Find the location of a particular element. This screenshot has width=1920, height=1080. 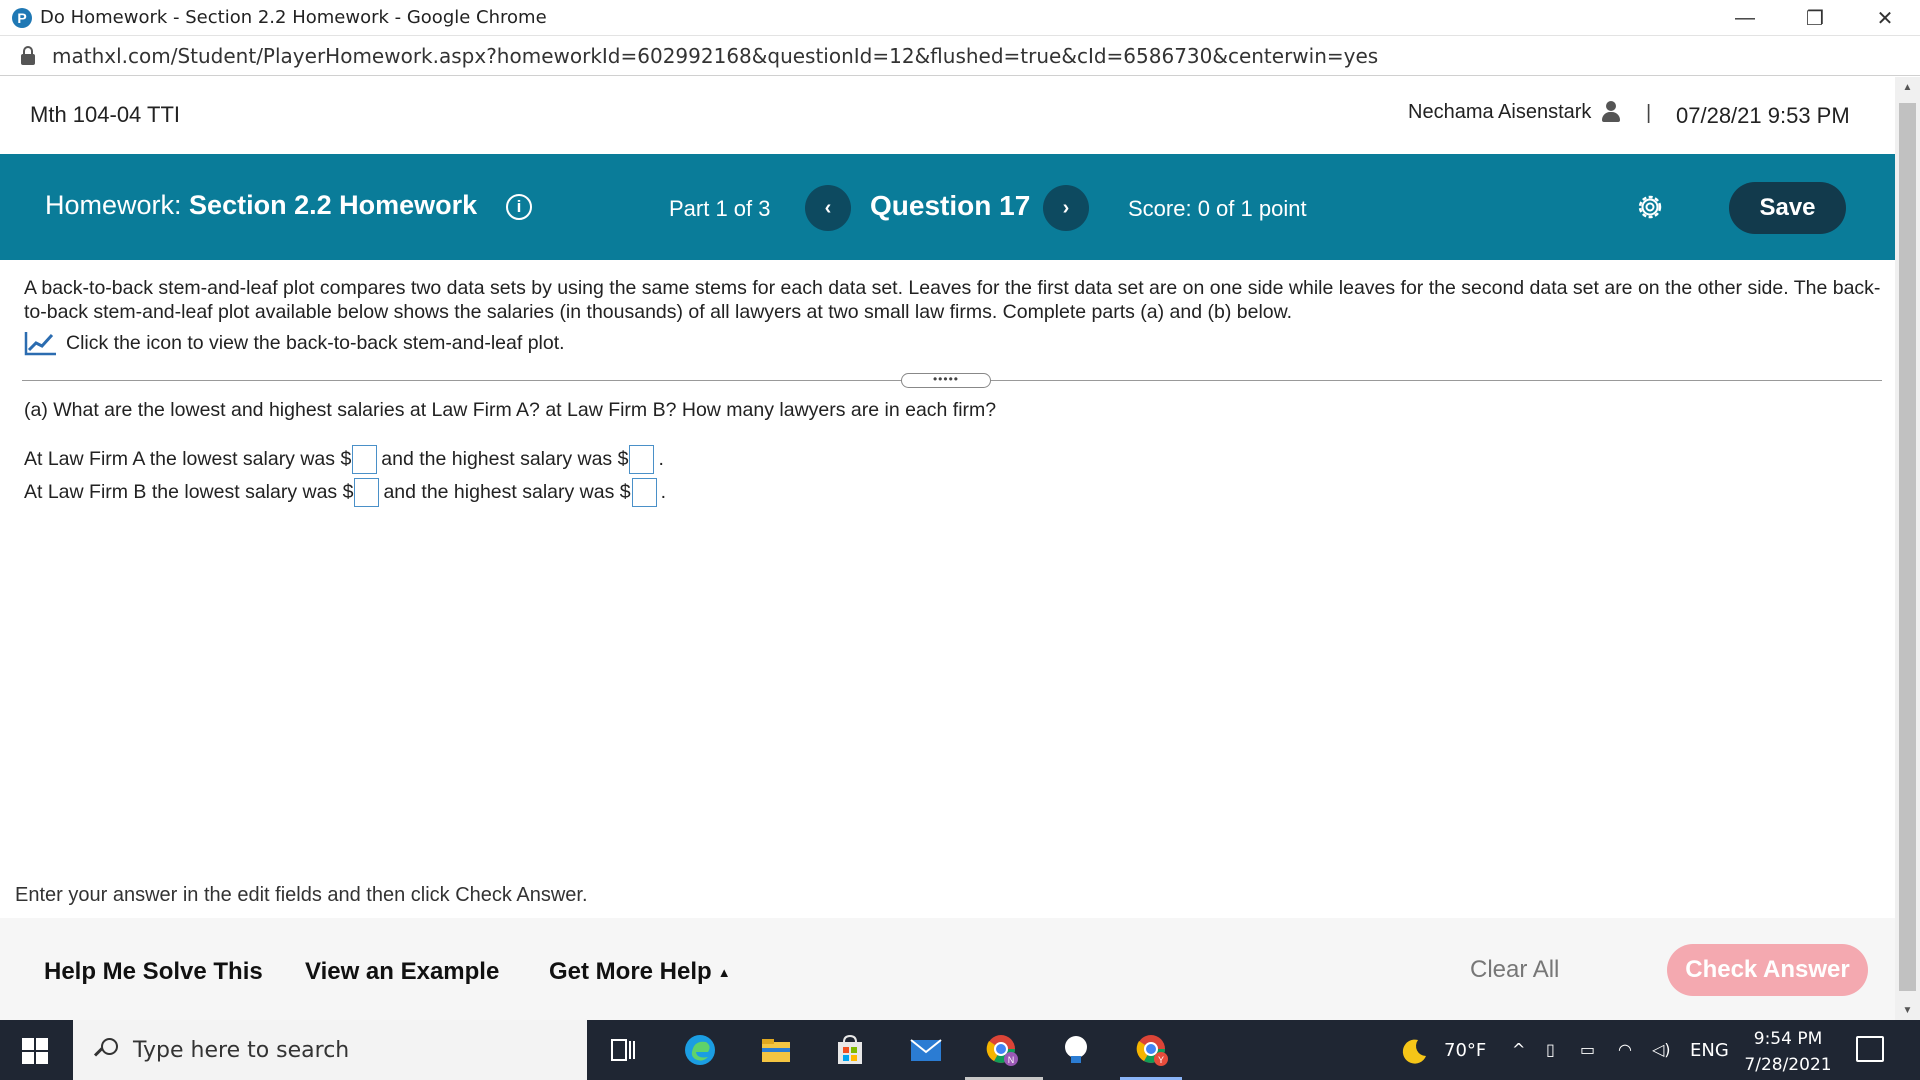

question-number: Question 17 is located at coordinates (950, 205).